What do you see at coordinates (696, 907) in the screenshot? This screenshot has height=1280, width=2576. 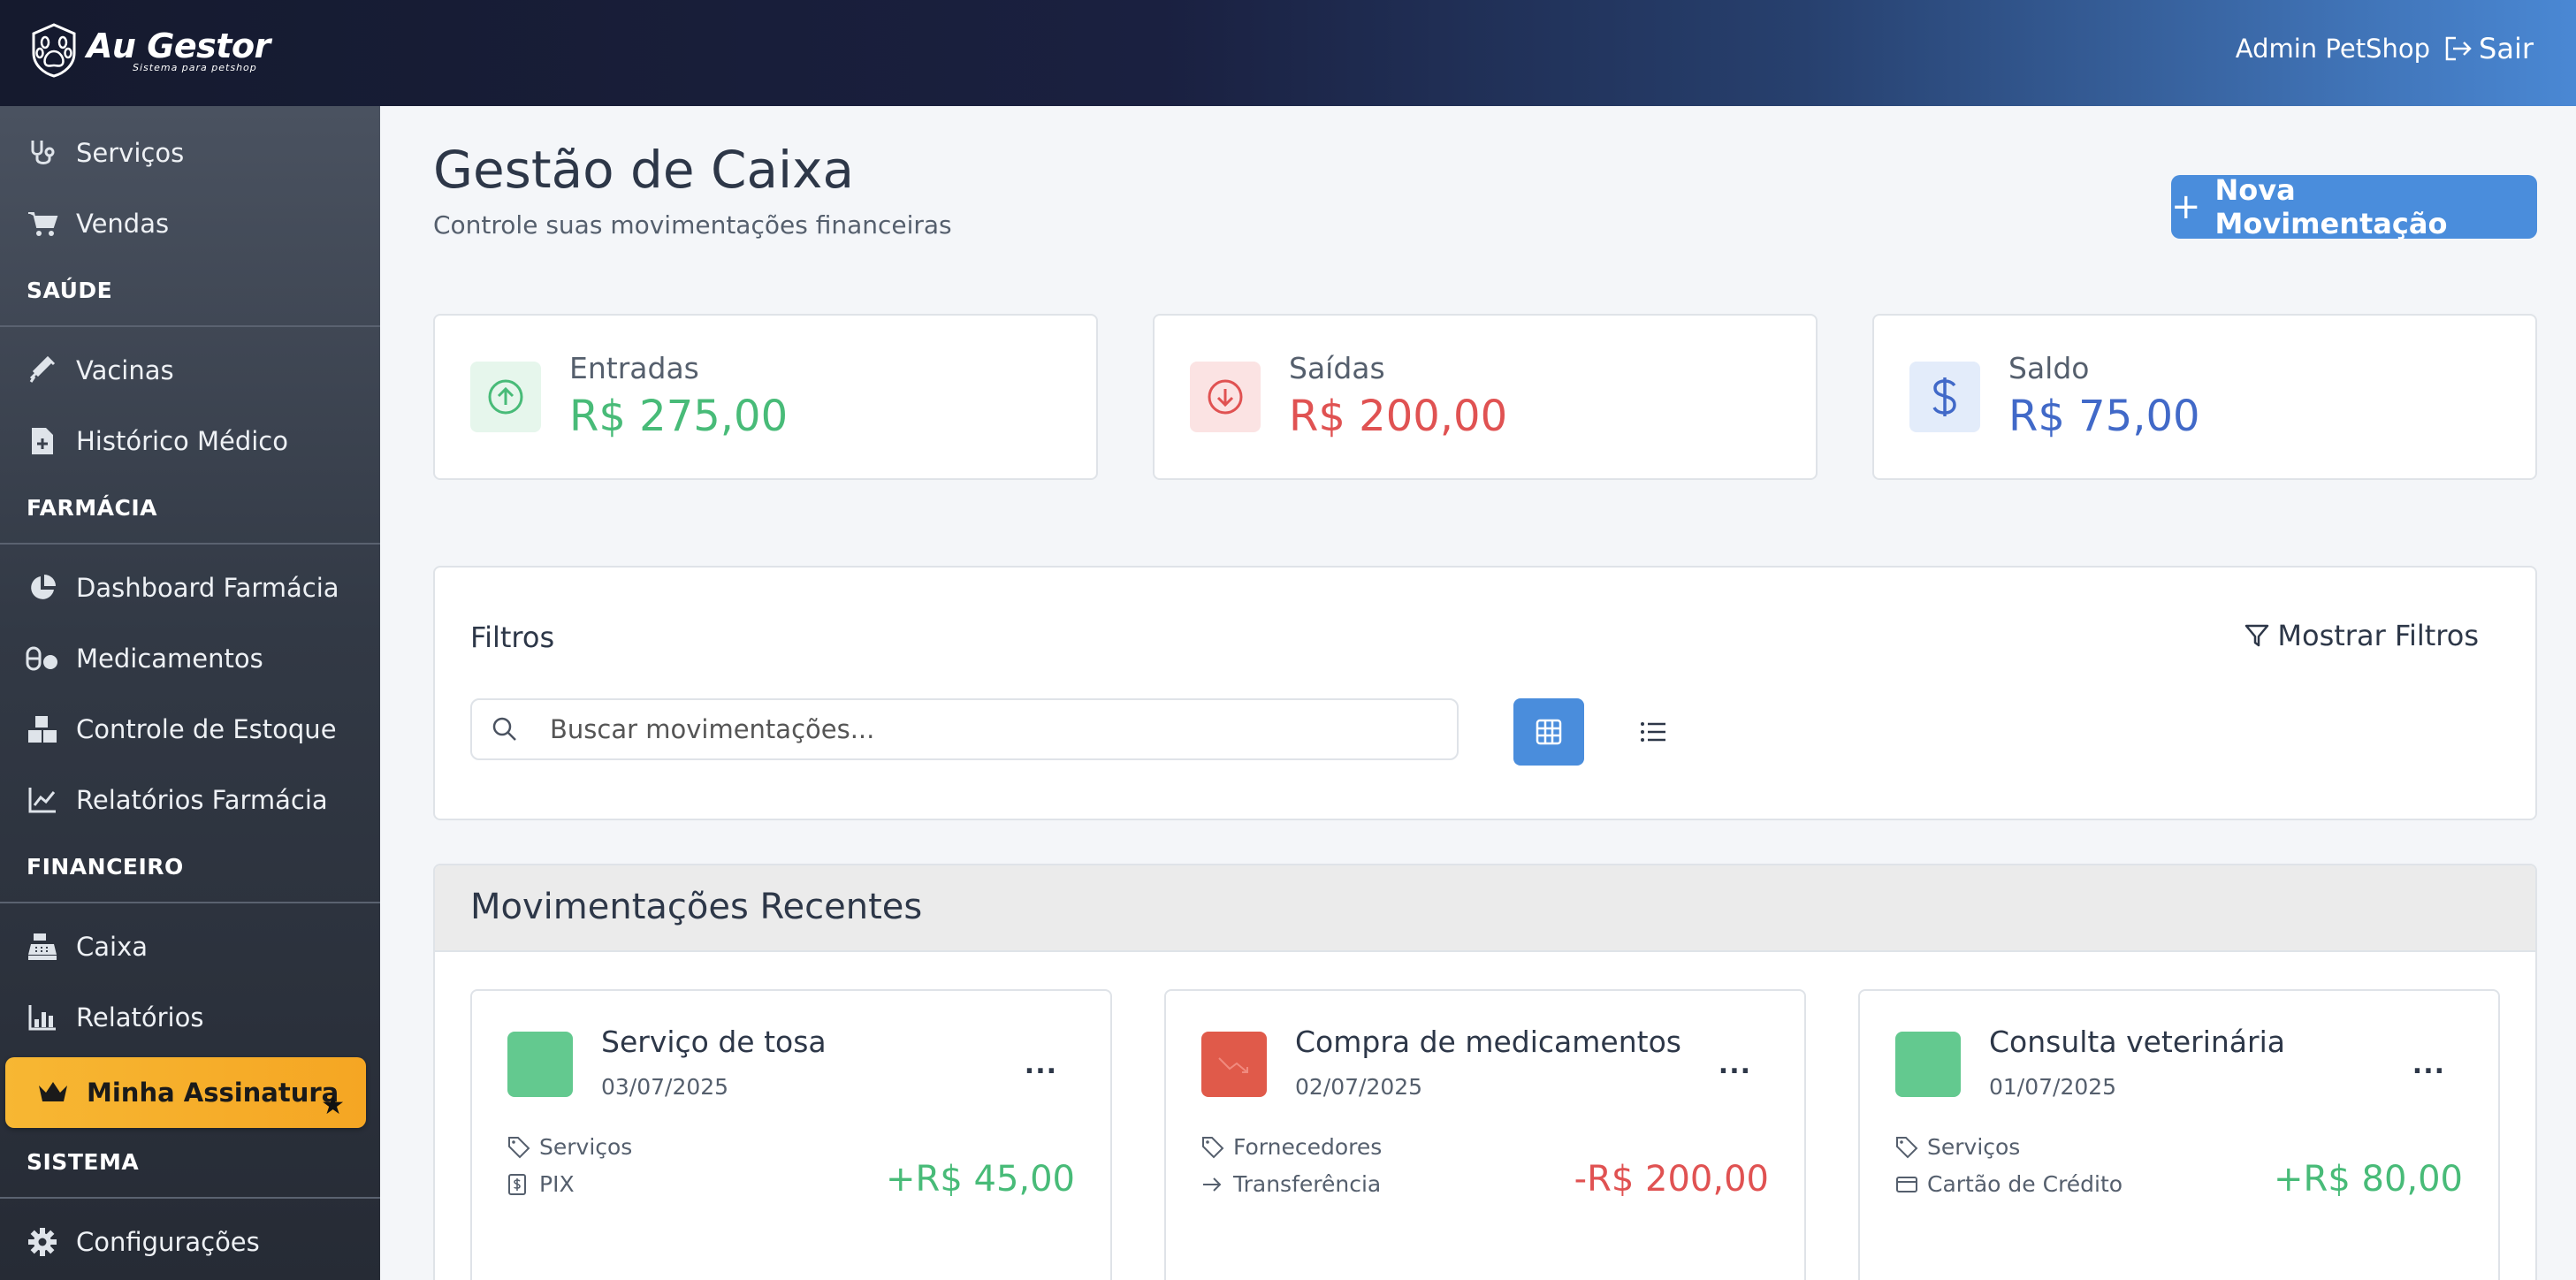 I see `recent-movements-title: Movimentações Recentes` at bounding box center [696, 907].